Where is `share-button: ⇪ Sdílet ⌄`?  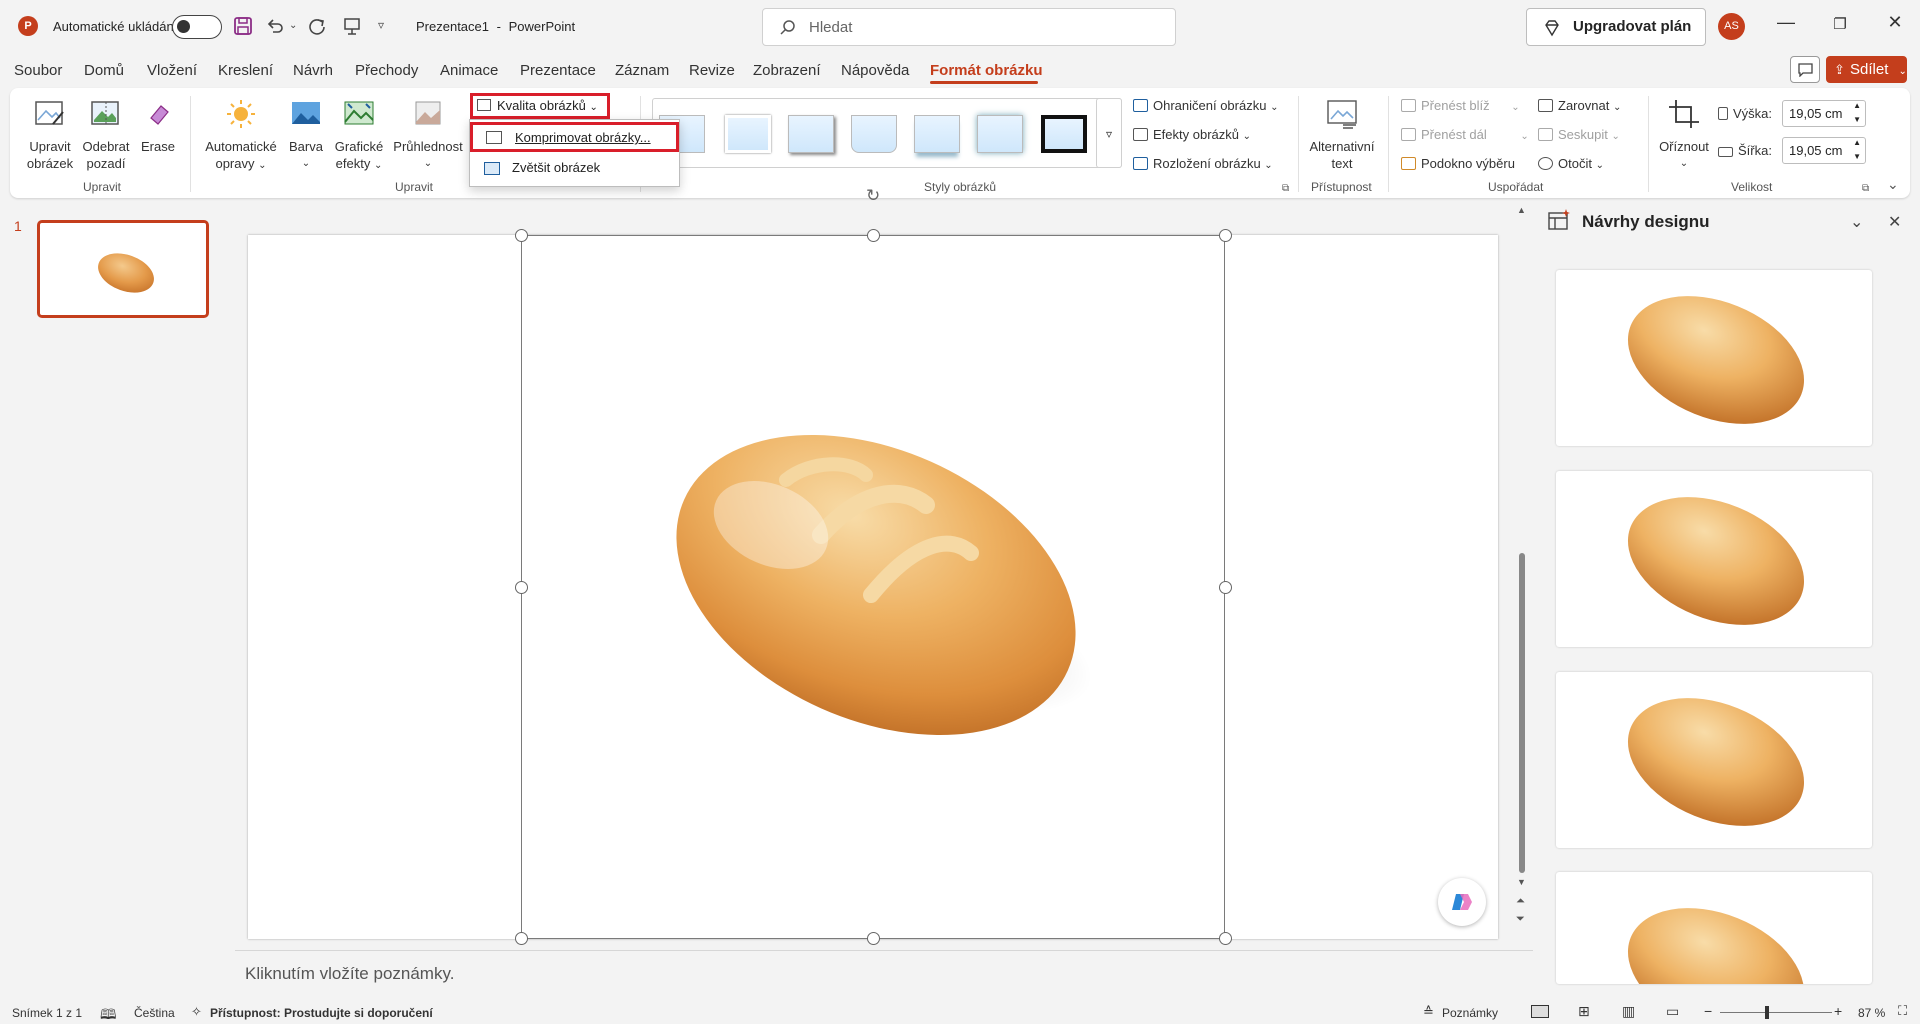 share-button: ⇪ Sdílet ⌄ is located at coordinates (1866, 69).